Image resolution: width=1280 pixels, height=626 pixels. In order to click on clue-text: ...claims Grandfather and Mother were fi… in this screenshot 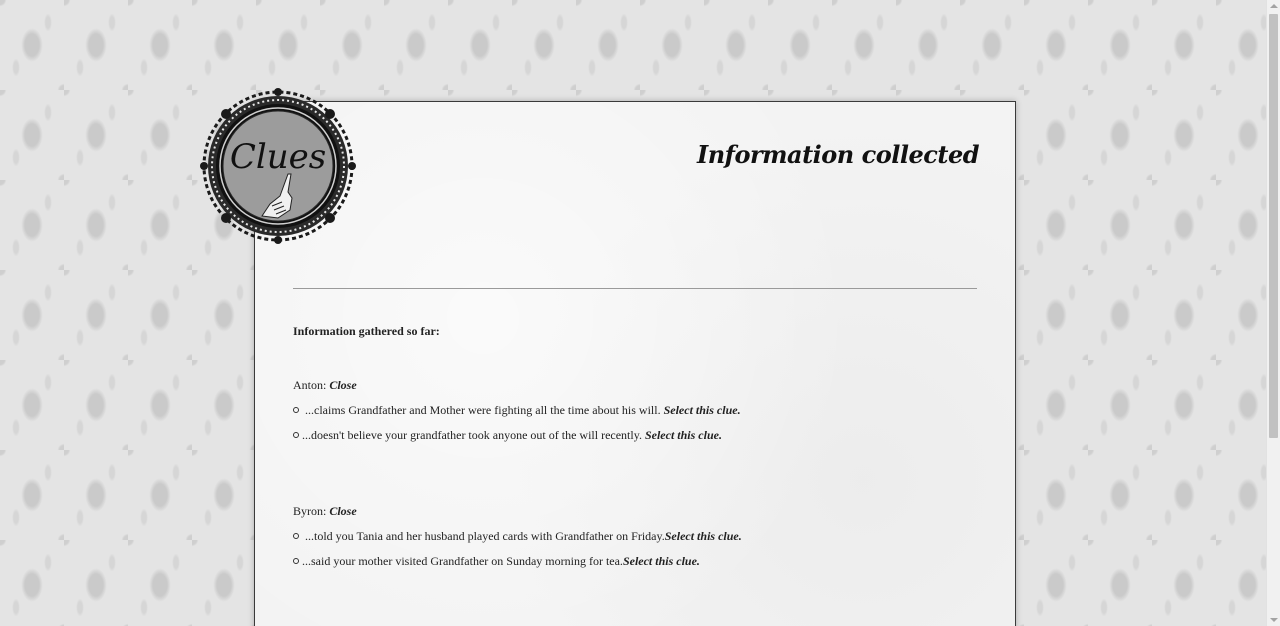, I will do `click(483, 410)`.